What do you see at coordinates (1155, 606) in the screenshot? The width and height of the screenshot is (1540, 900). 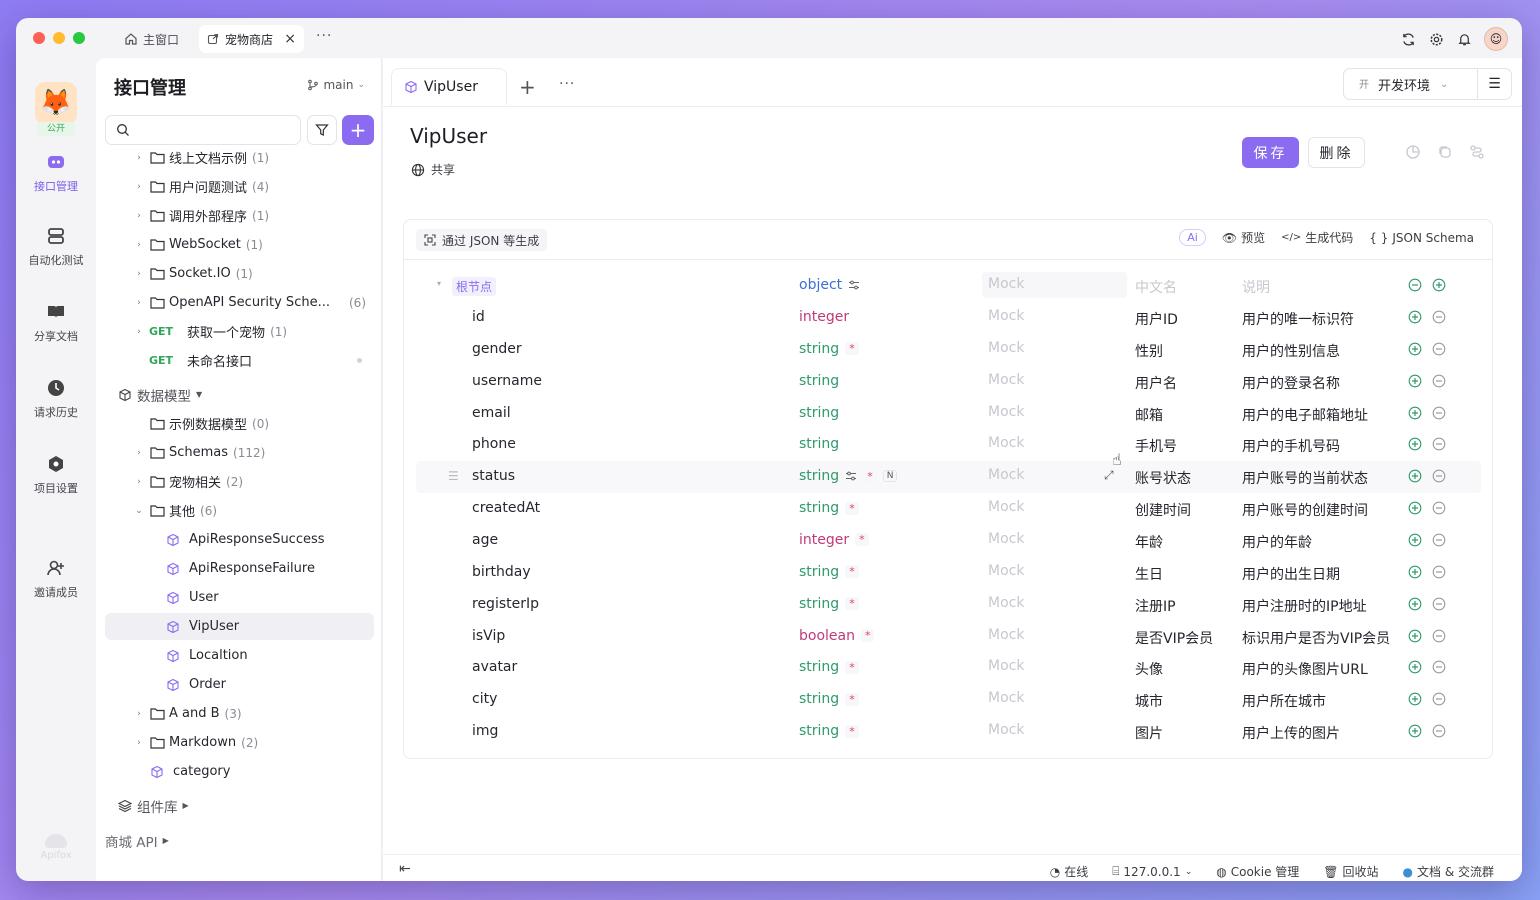 I see `chinese-name-cell: 注册IP` at bounding box center [1155, 606].